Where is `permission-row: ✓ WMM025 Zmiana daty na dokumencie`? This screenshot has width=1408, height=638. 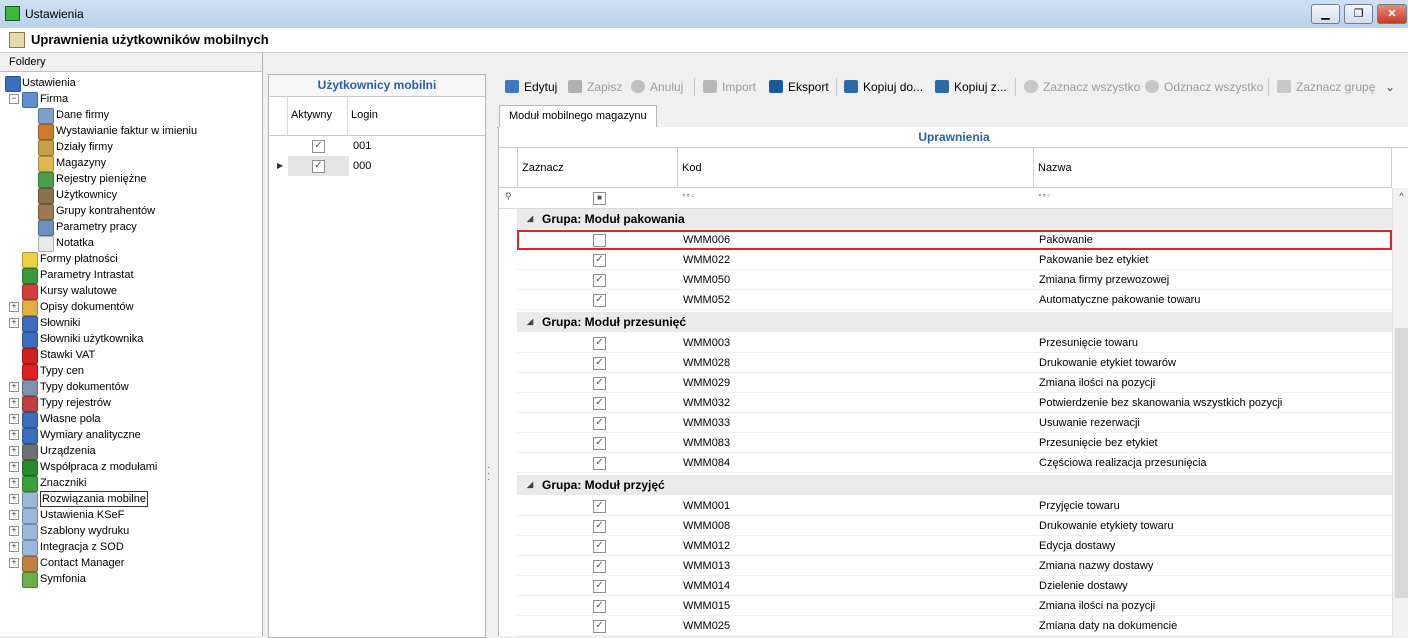
permission-row: ✓ WMM025 Zmiana daty na dokumencie is located at coordinates (954, 626).